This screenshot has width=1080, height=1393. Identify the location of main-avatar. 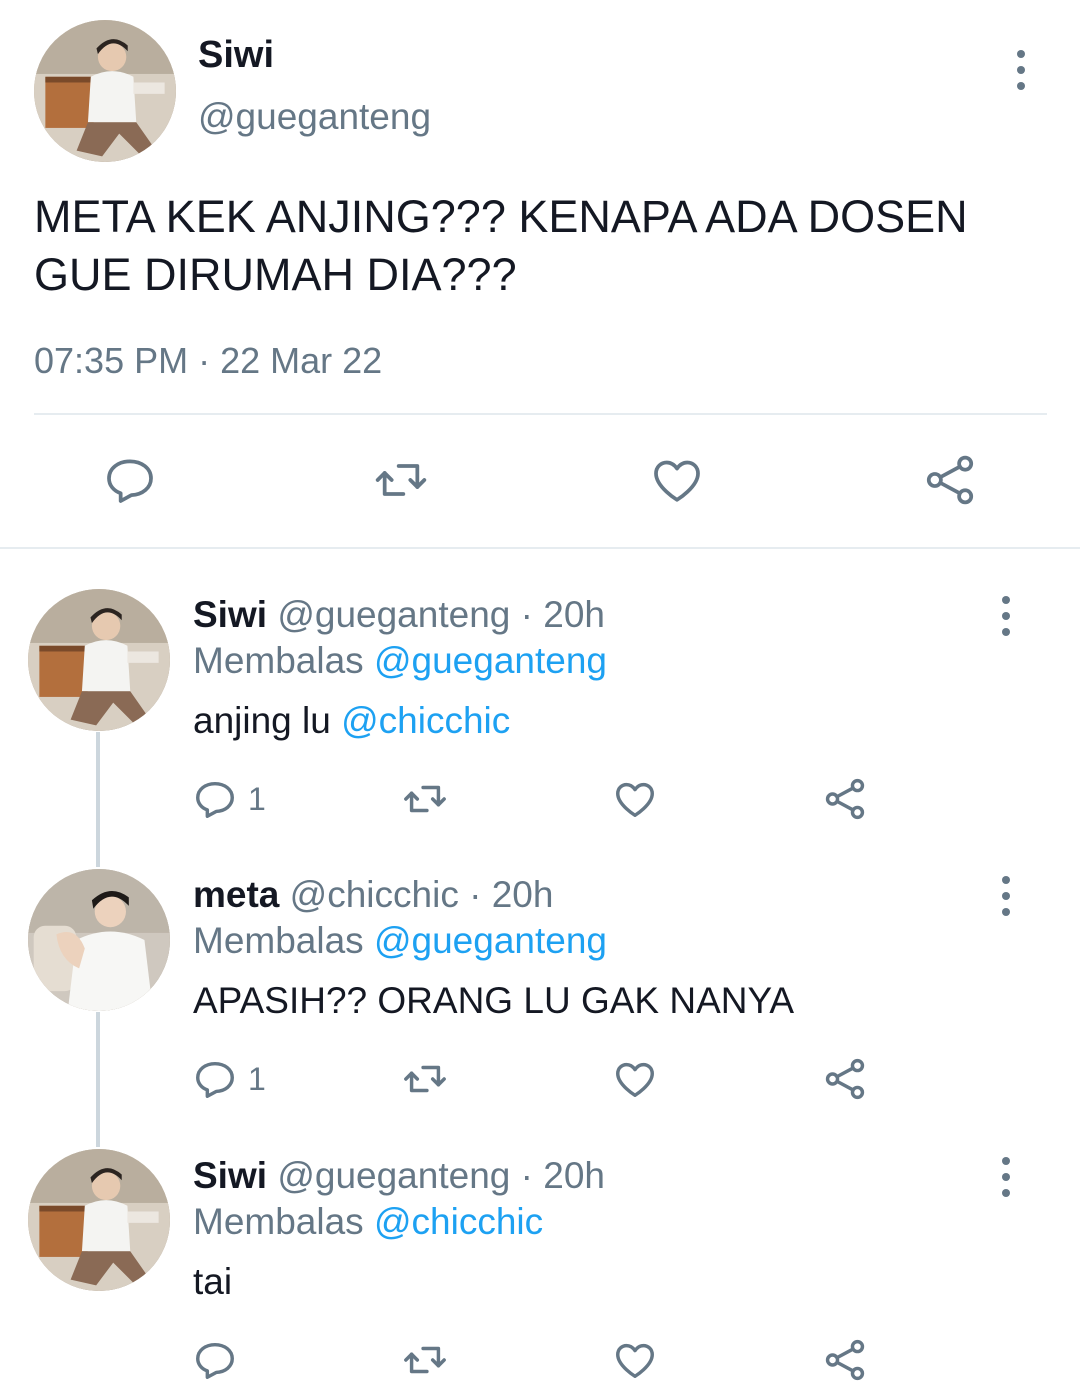
(105, 91).